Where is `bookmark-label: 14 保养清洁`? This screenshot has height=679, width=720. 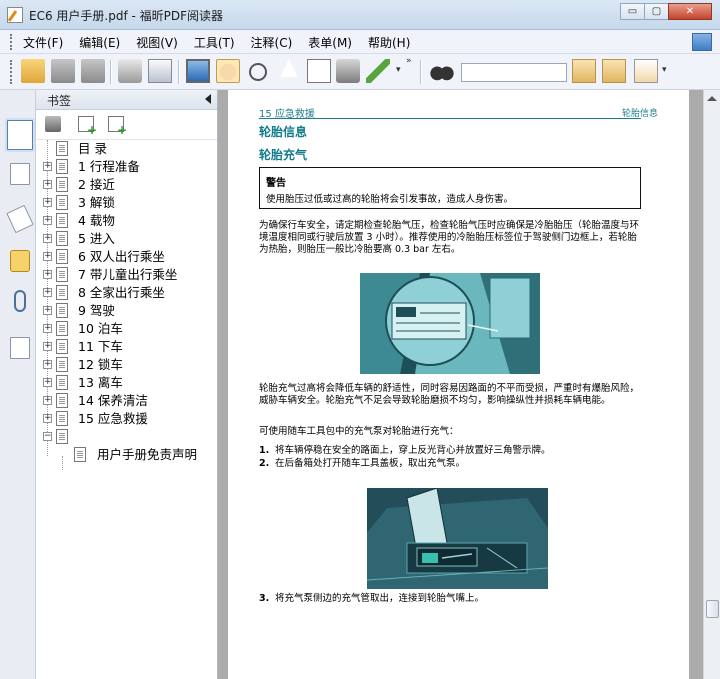 bookmark-label: 14 保养清洁 is located at coordinates (113, 400).